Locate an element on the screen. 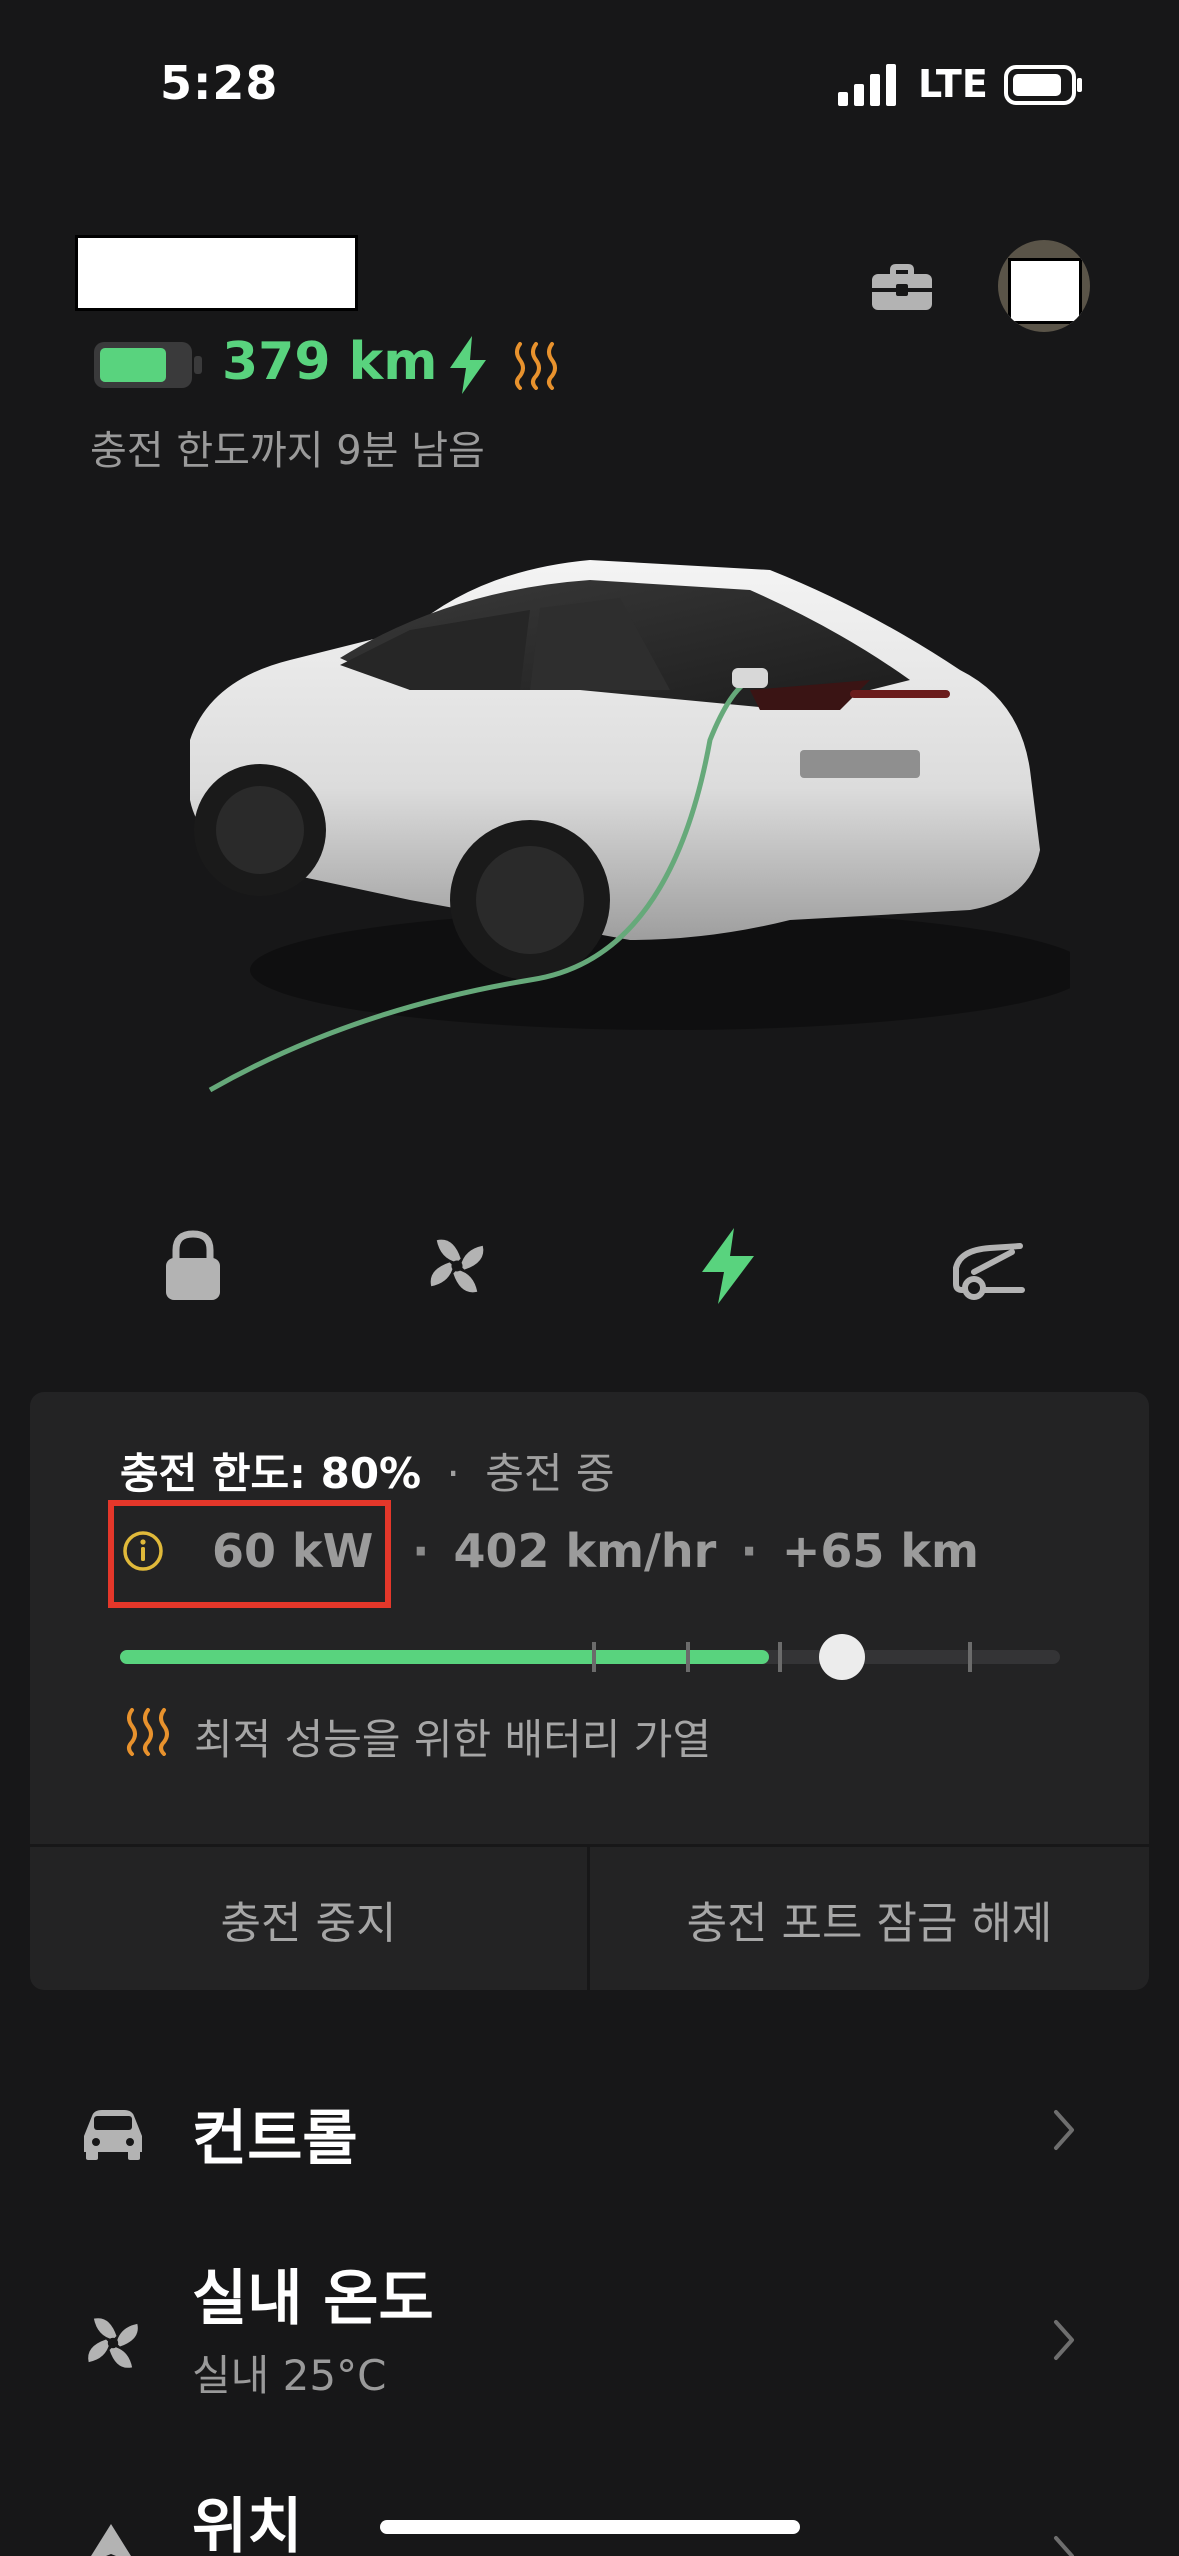 The width and height of the screenshot is (1179, 2556). menu-climate-title: 실내 온도 is located at coordinates (313, 2299).